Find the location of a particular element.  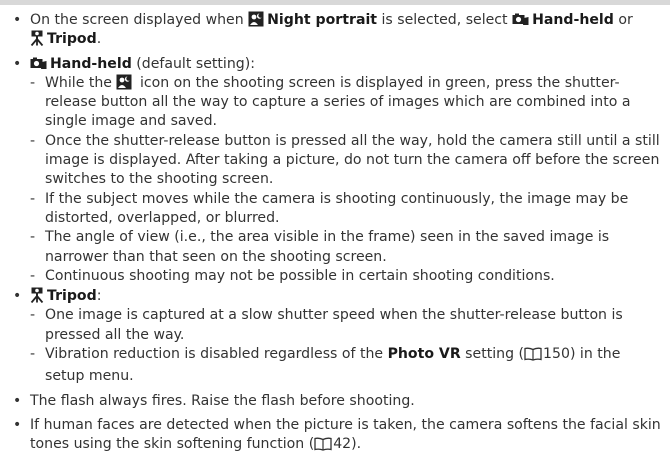

photo-vr-label: Photo VR is located at coordinates (424, 354).